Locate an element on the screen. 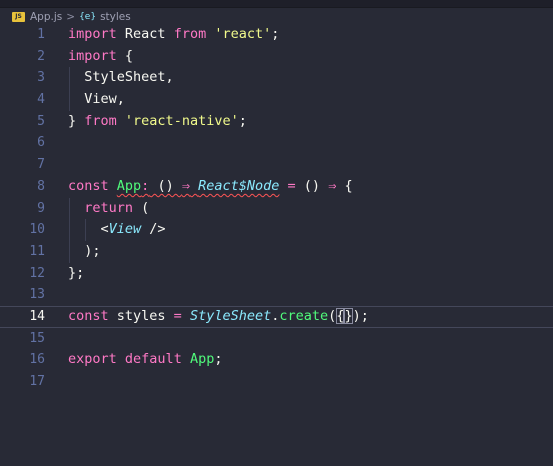 This screenshot has height=466, width=553. code-text: const styles = StyleSheet.create({}); is located at coordinates (218, 317).